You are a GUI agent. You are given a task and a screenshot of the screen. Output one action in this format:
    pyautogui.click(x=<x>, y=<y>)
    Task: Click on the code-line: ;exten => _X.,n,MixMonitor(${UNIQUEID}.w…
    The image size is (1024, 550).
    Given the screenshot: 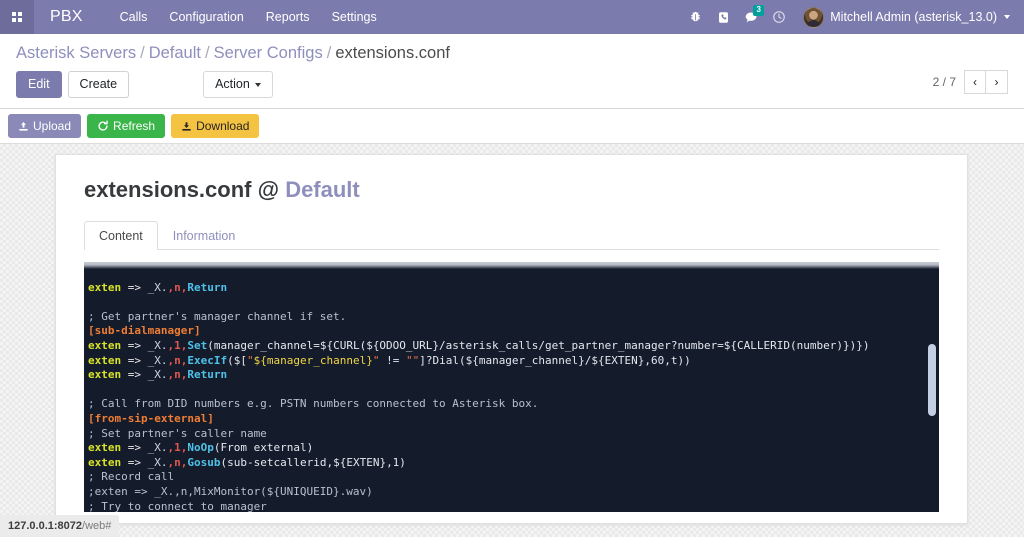 What is the action you would take?
    pyautogui.click(x=230, y=491)
    